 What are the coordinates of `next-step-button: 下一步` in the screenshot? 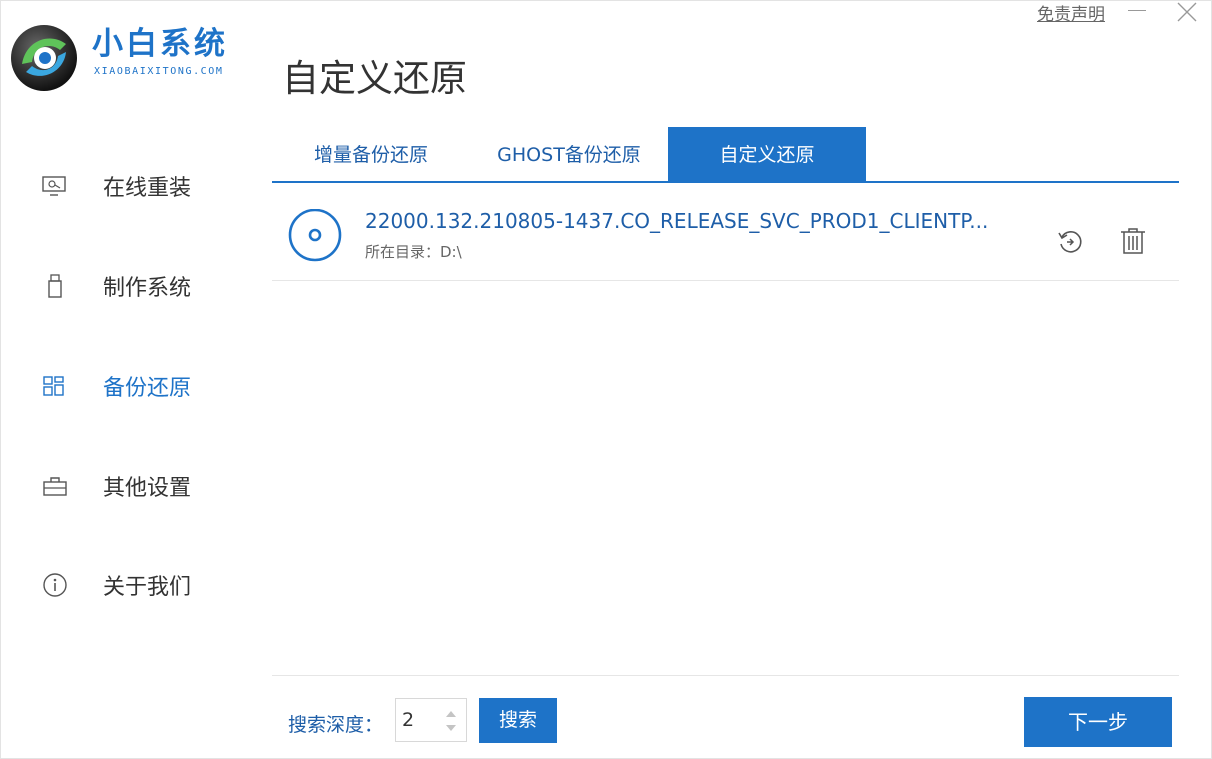 It's located at (1098, 722).